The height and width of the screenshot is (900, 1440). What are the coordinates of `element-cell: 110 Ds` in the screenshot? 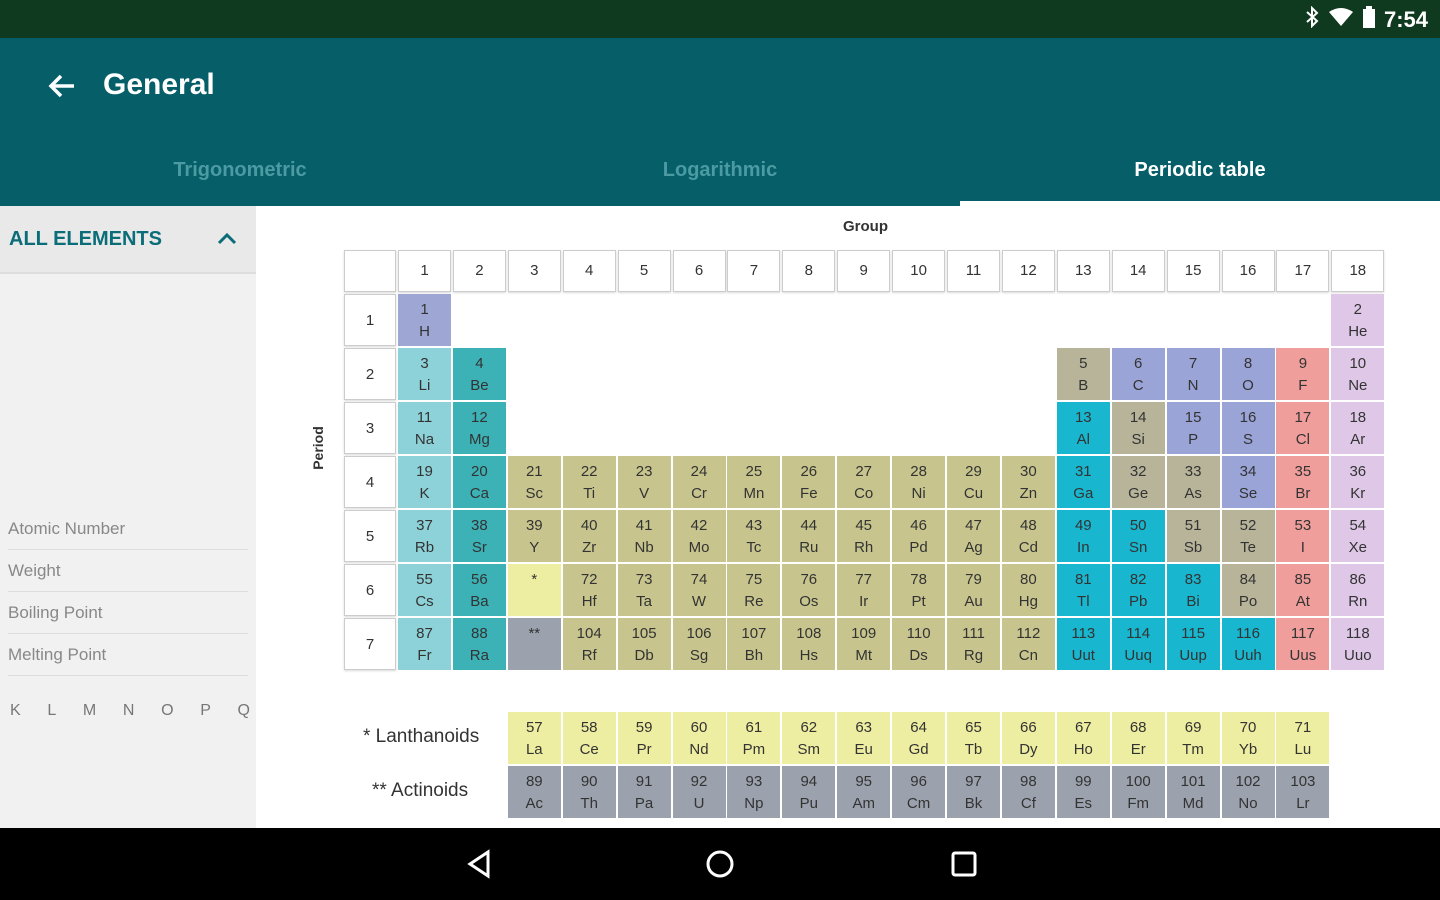 It's located at (919, 644).